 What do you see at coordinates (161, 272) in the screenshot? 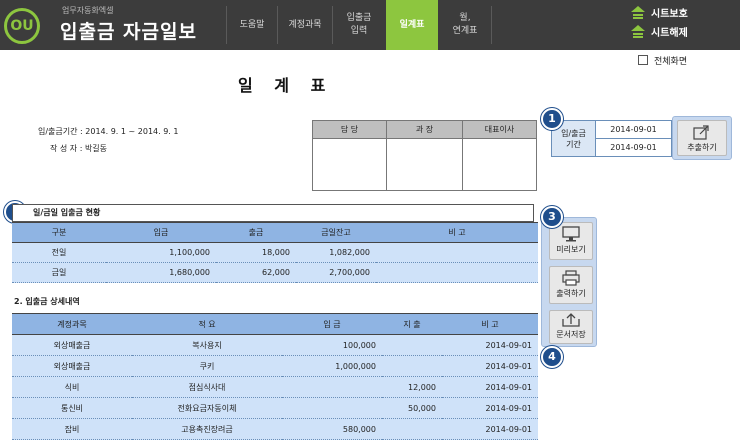
I see `summary-deposit: 1,680,000` at bounding box center [161, 272].